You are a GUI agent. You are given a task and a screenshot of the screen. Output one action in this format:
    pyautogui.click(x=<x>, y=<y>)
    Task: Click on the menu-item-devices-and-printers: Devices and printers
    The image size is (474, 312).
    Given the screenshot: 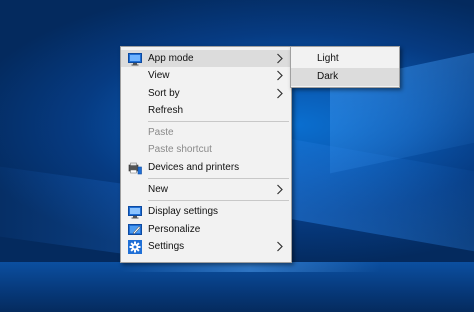 What is the action you would take?
    pyautogui.click(x=206, y=167)
    